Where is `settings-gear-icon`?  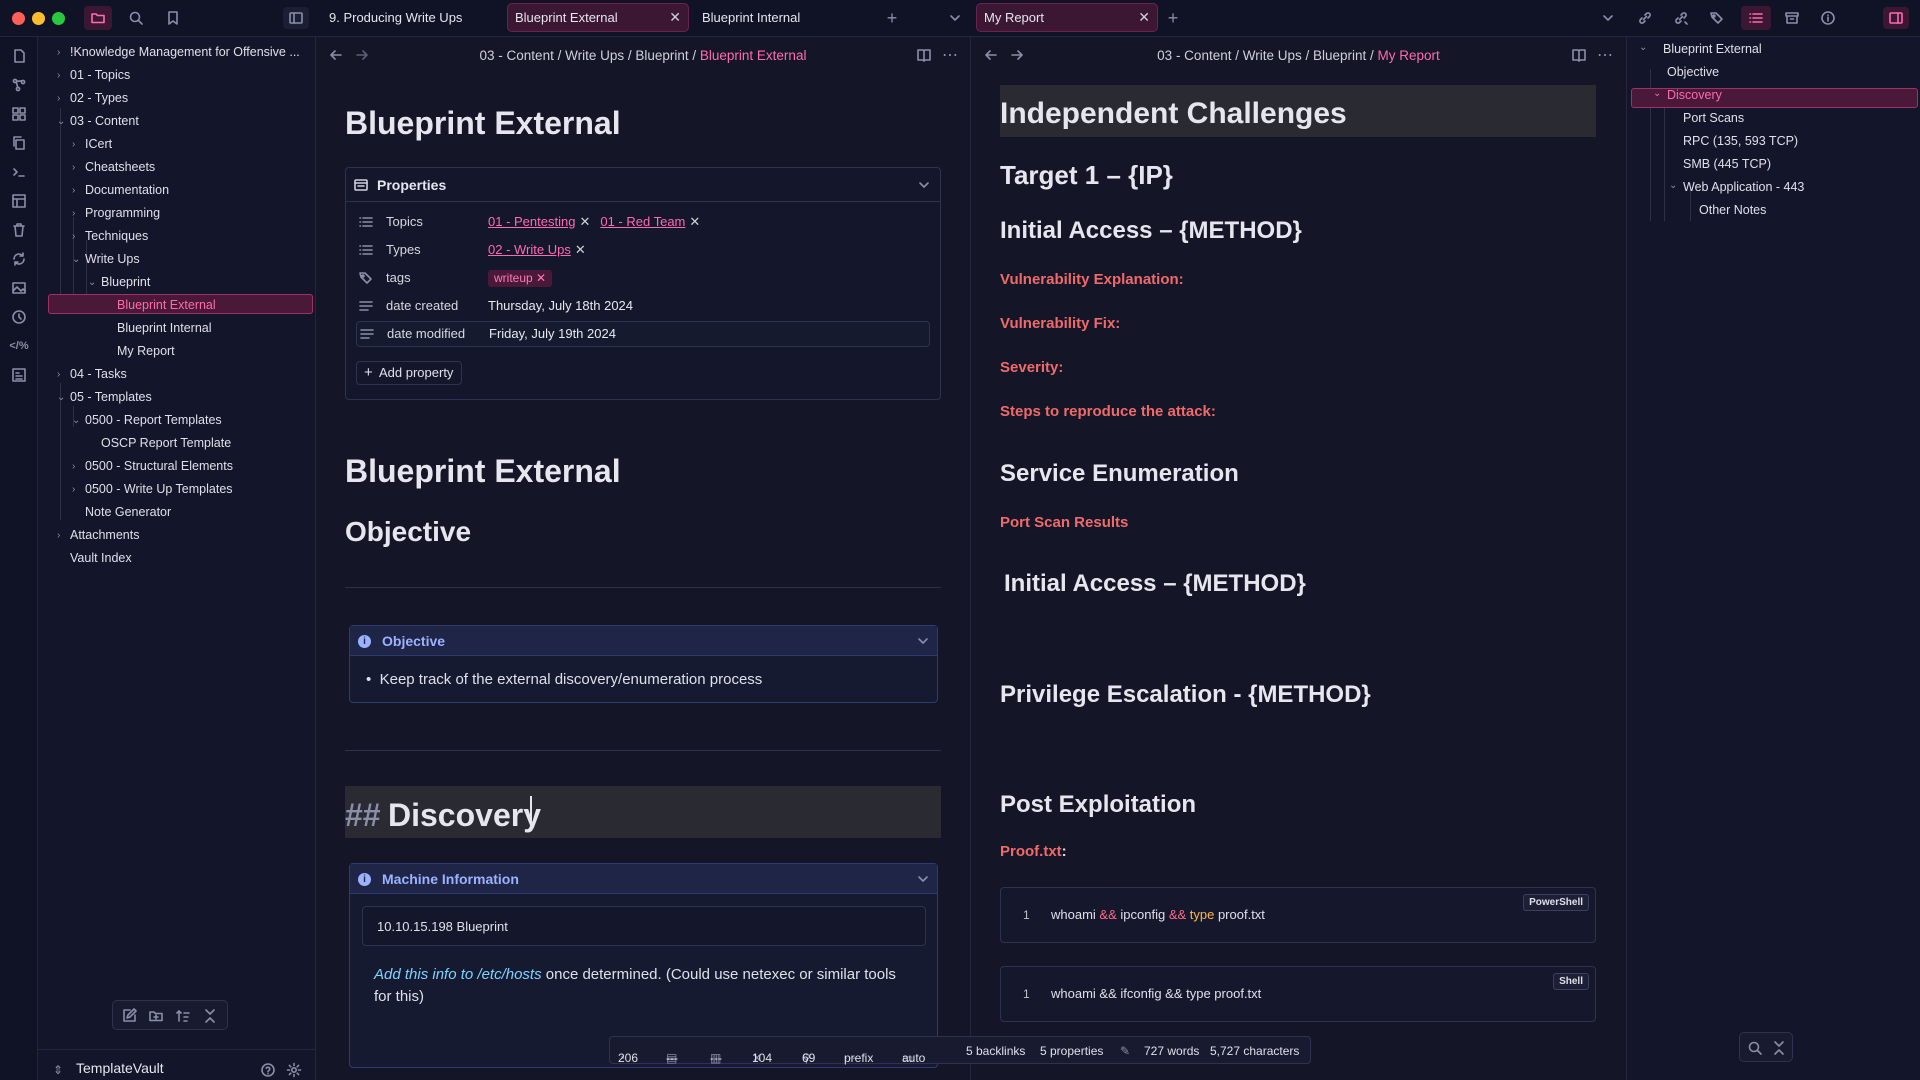
settings-gear-icon is located at coordinates (294, 1070).